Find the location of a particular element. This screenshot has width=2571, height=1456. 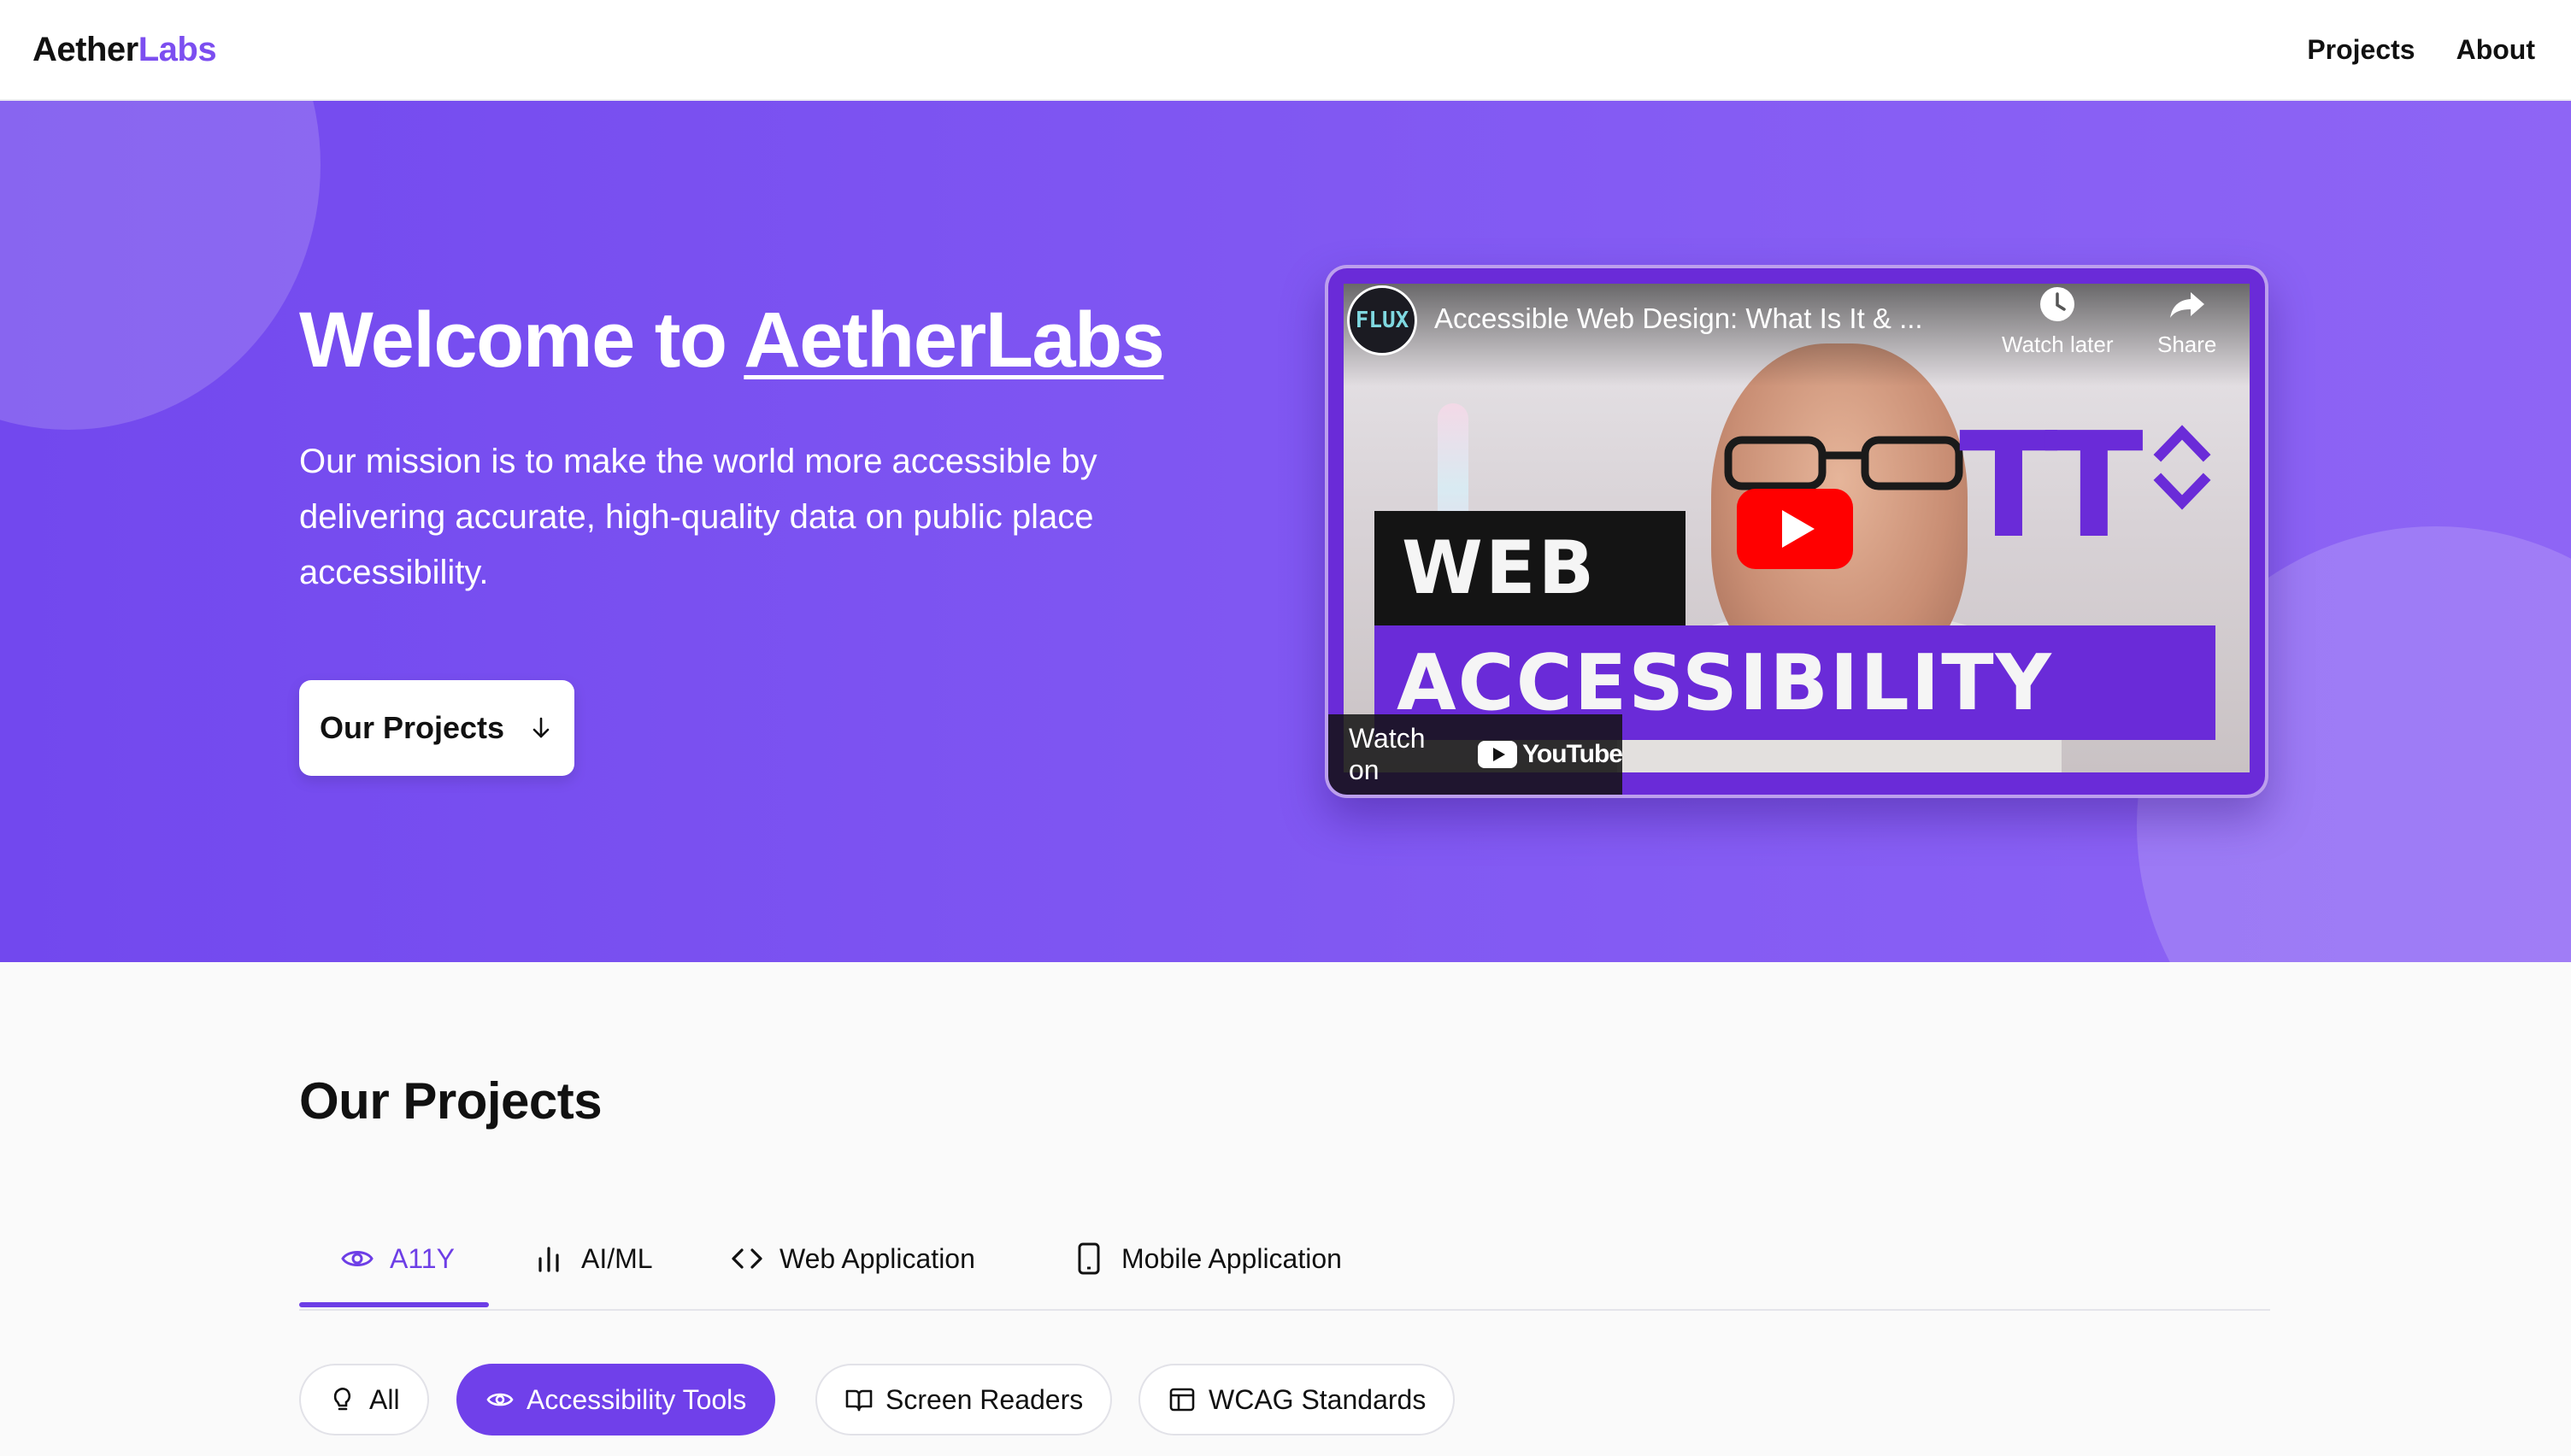

youtube-play-icon is located at coordinates (1498, 754).